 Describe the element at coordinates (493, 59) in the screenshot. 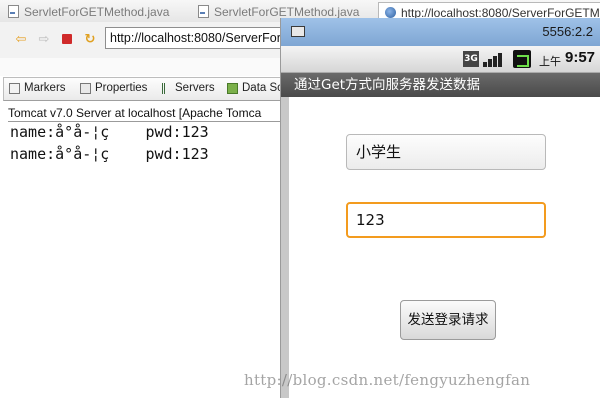

I see `signal-icon` at that location.